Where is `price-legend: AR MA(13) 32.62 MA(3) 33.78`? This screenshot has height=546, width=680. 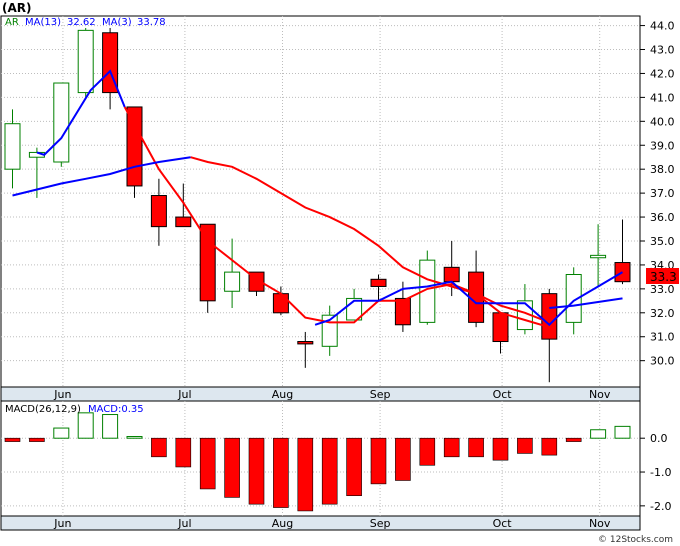 price-legend: AR MA(13) 32.62 MA(3) 33.78 is located at coordinates (85, 22).